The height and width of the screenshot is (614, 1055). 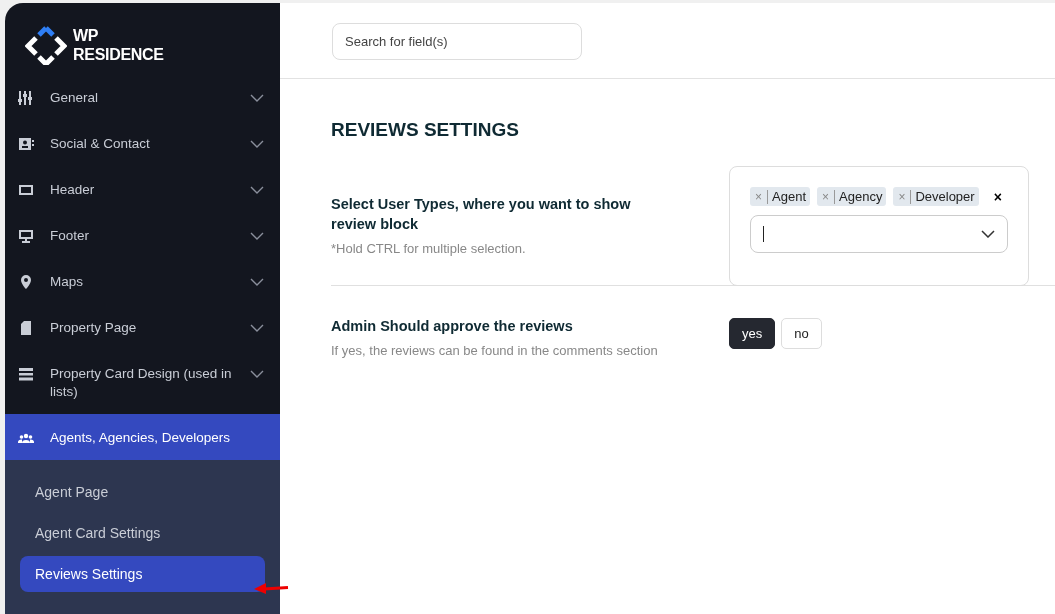 I want to click on search-field: Search for field(s), so click(x=457, y=41).